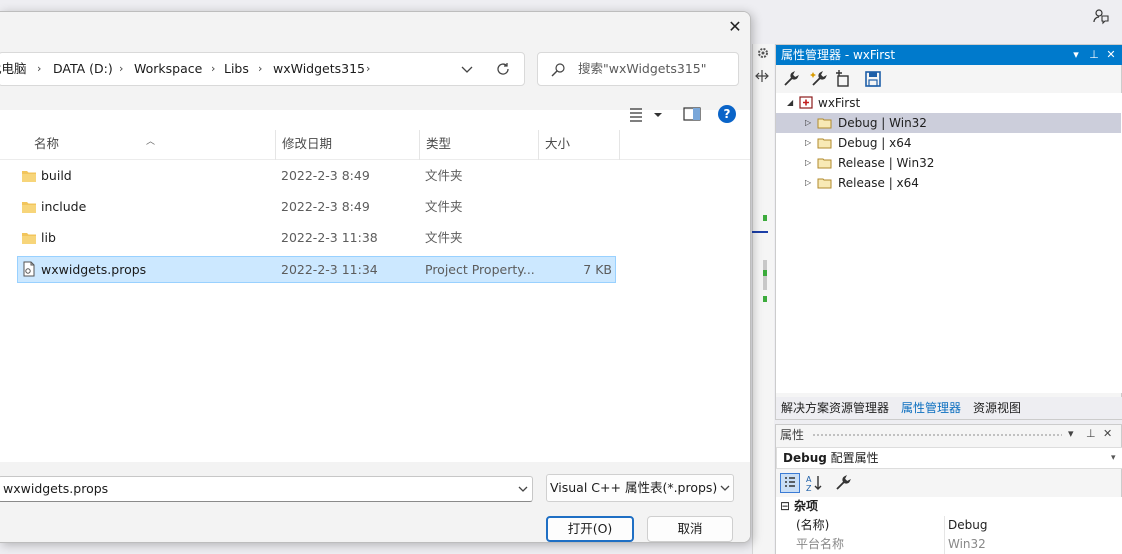 Image resolution: width=1122 pixels, height=554 pixels. I want to click on dialog-close-button: ✕, so click(735, 27).